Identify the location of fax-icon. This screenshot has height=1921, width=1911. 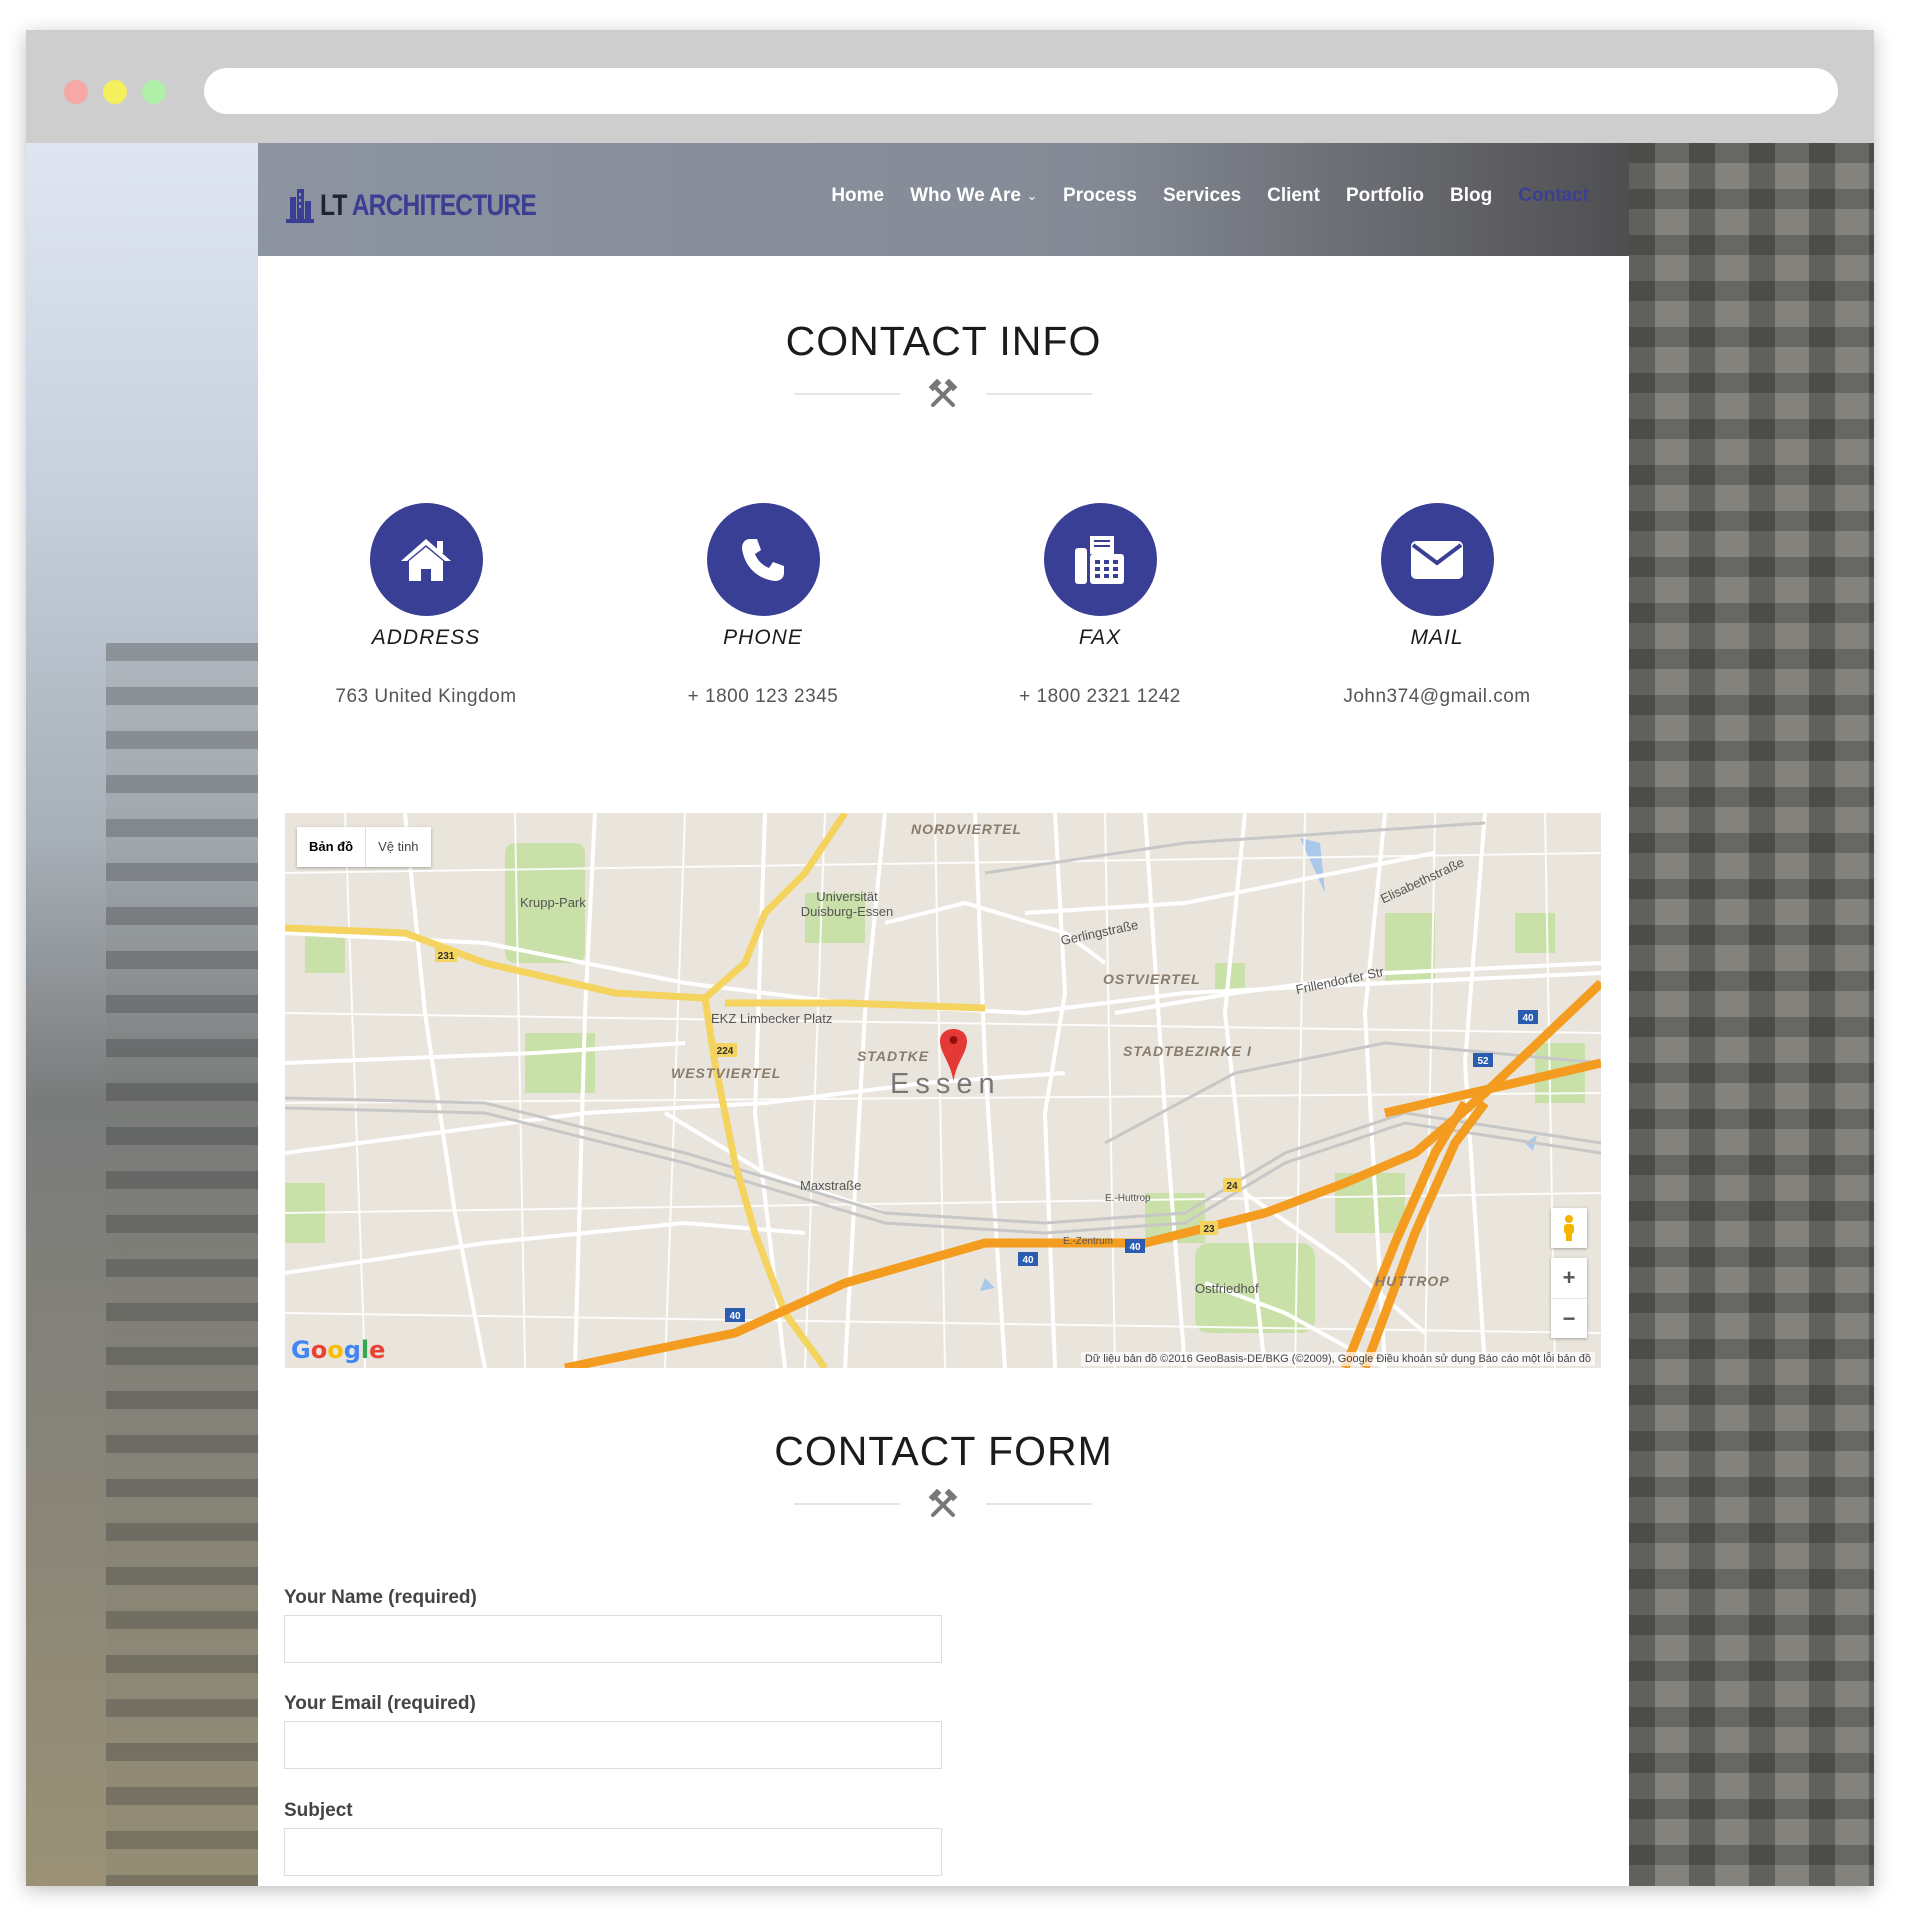
(1099, 559).